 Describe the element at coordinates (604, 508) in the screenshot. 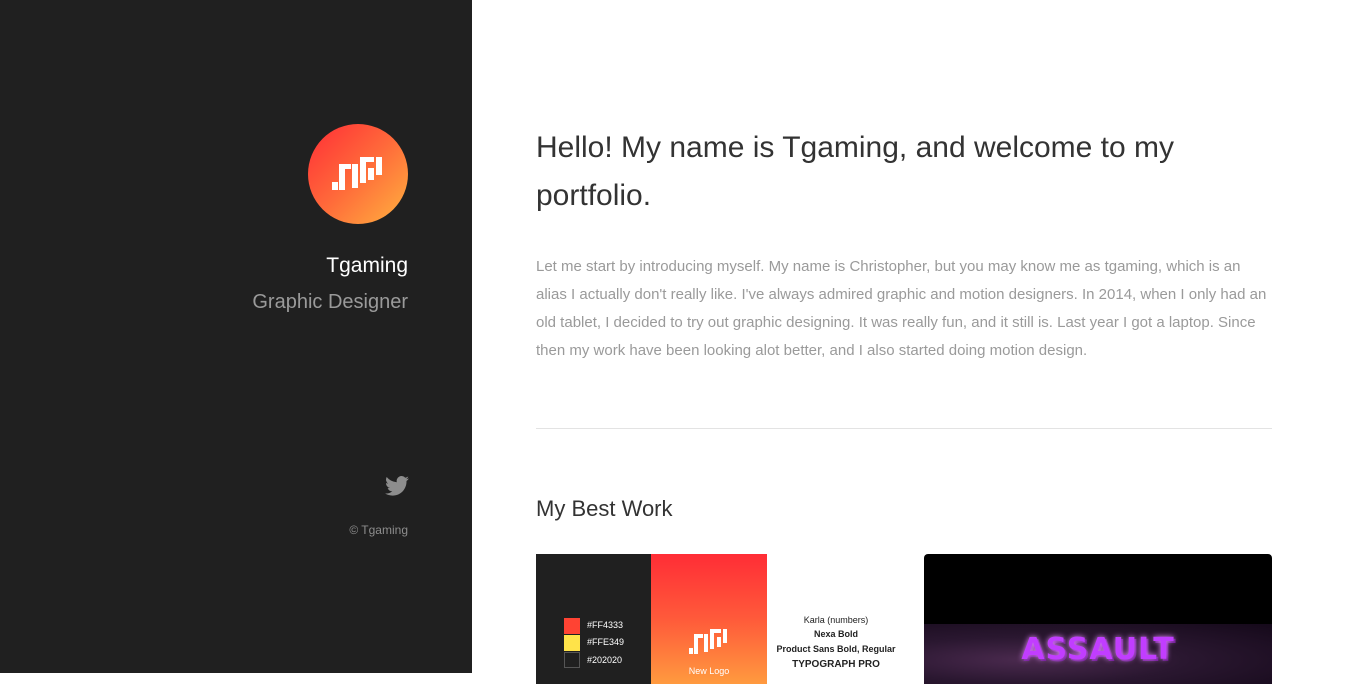

I see `section-title: My Best Work` at that location.